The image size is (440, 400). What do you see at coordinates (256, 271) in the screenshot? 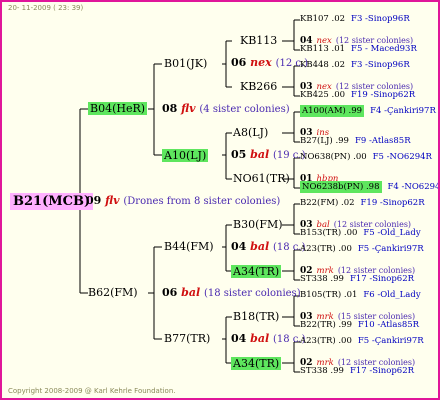
I see `gen3-node-6: A34(TR)` at bounding box center [256, 271].